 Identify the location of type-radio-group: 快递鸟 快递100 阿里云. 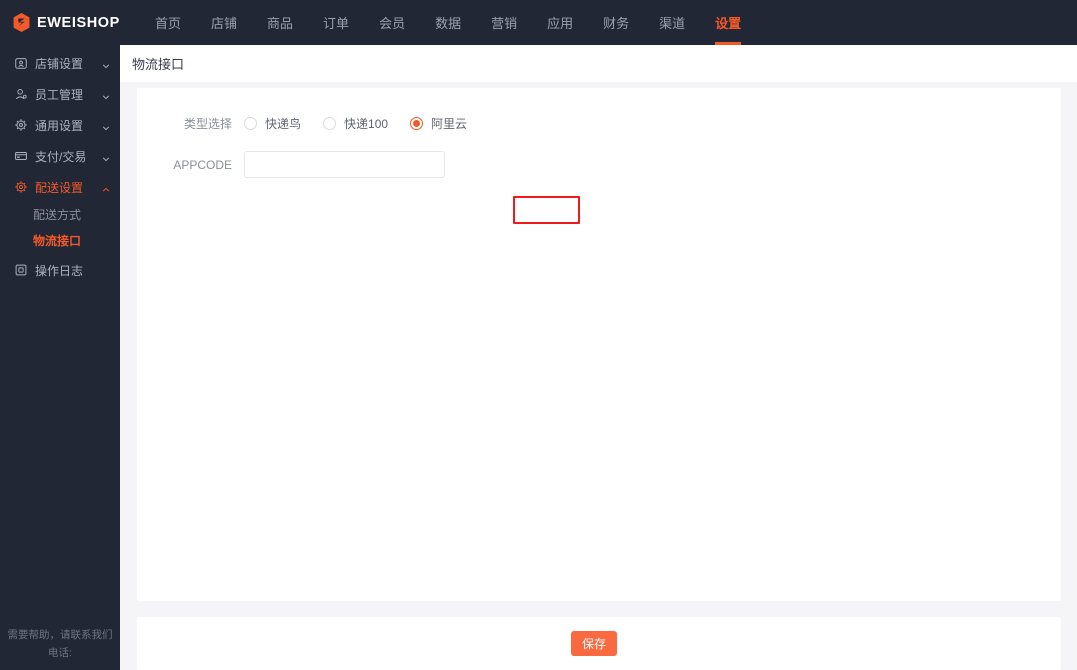
(355, 123).